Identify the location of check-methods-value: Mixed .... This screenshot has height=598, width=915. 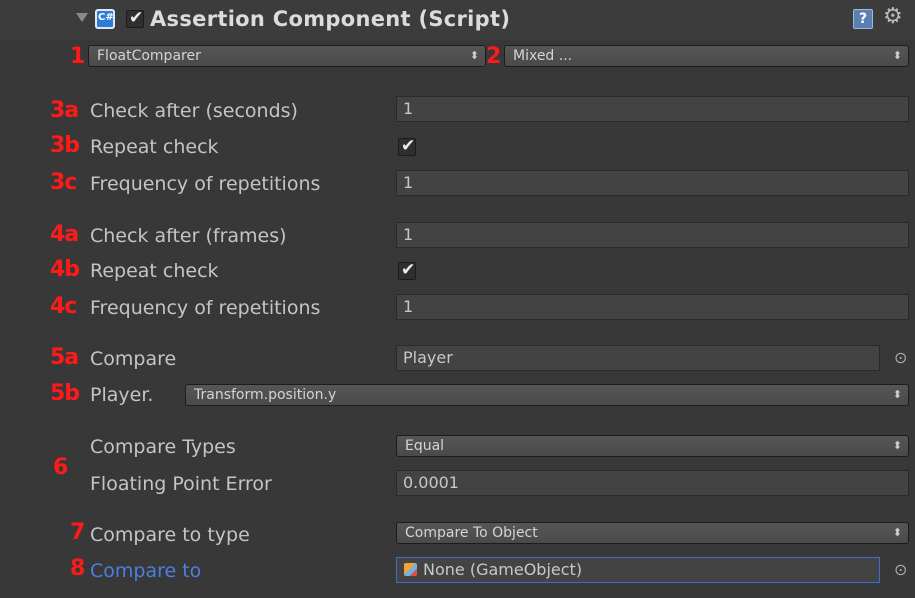
(543, 56).